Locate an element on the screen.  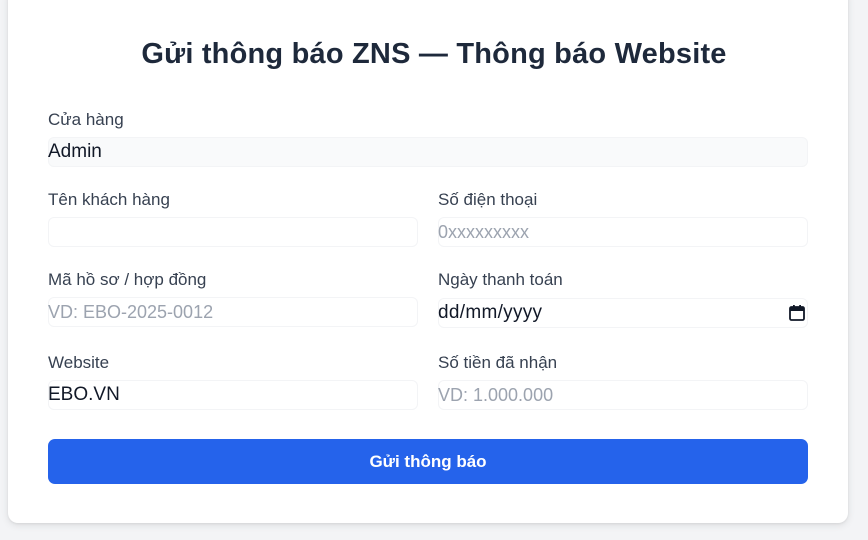
contract-code-label: Mã hồ sơ / hợp đồng is located at coordinates (127, 279).